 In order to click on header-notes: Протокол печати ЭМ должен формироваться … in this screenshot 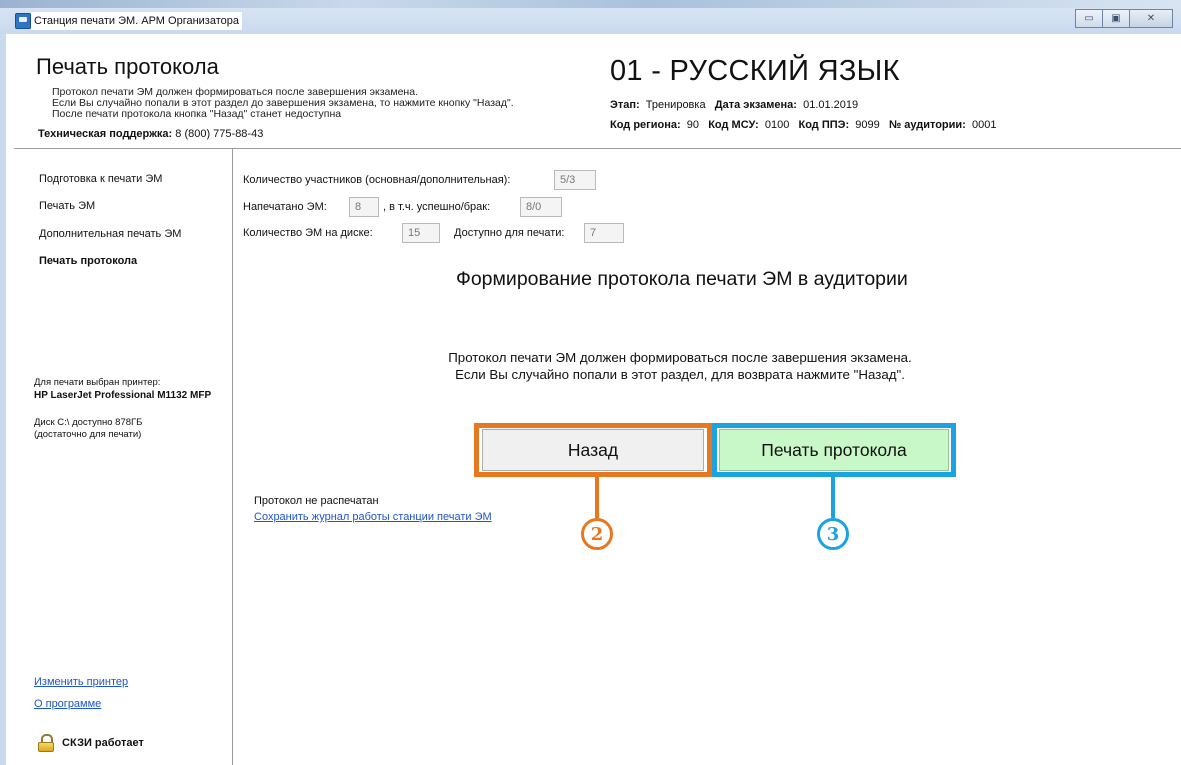, I will do `click(283, 103)`.